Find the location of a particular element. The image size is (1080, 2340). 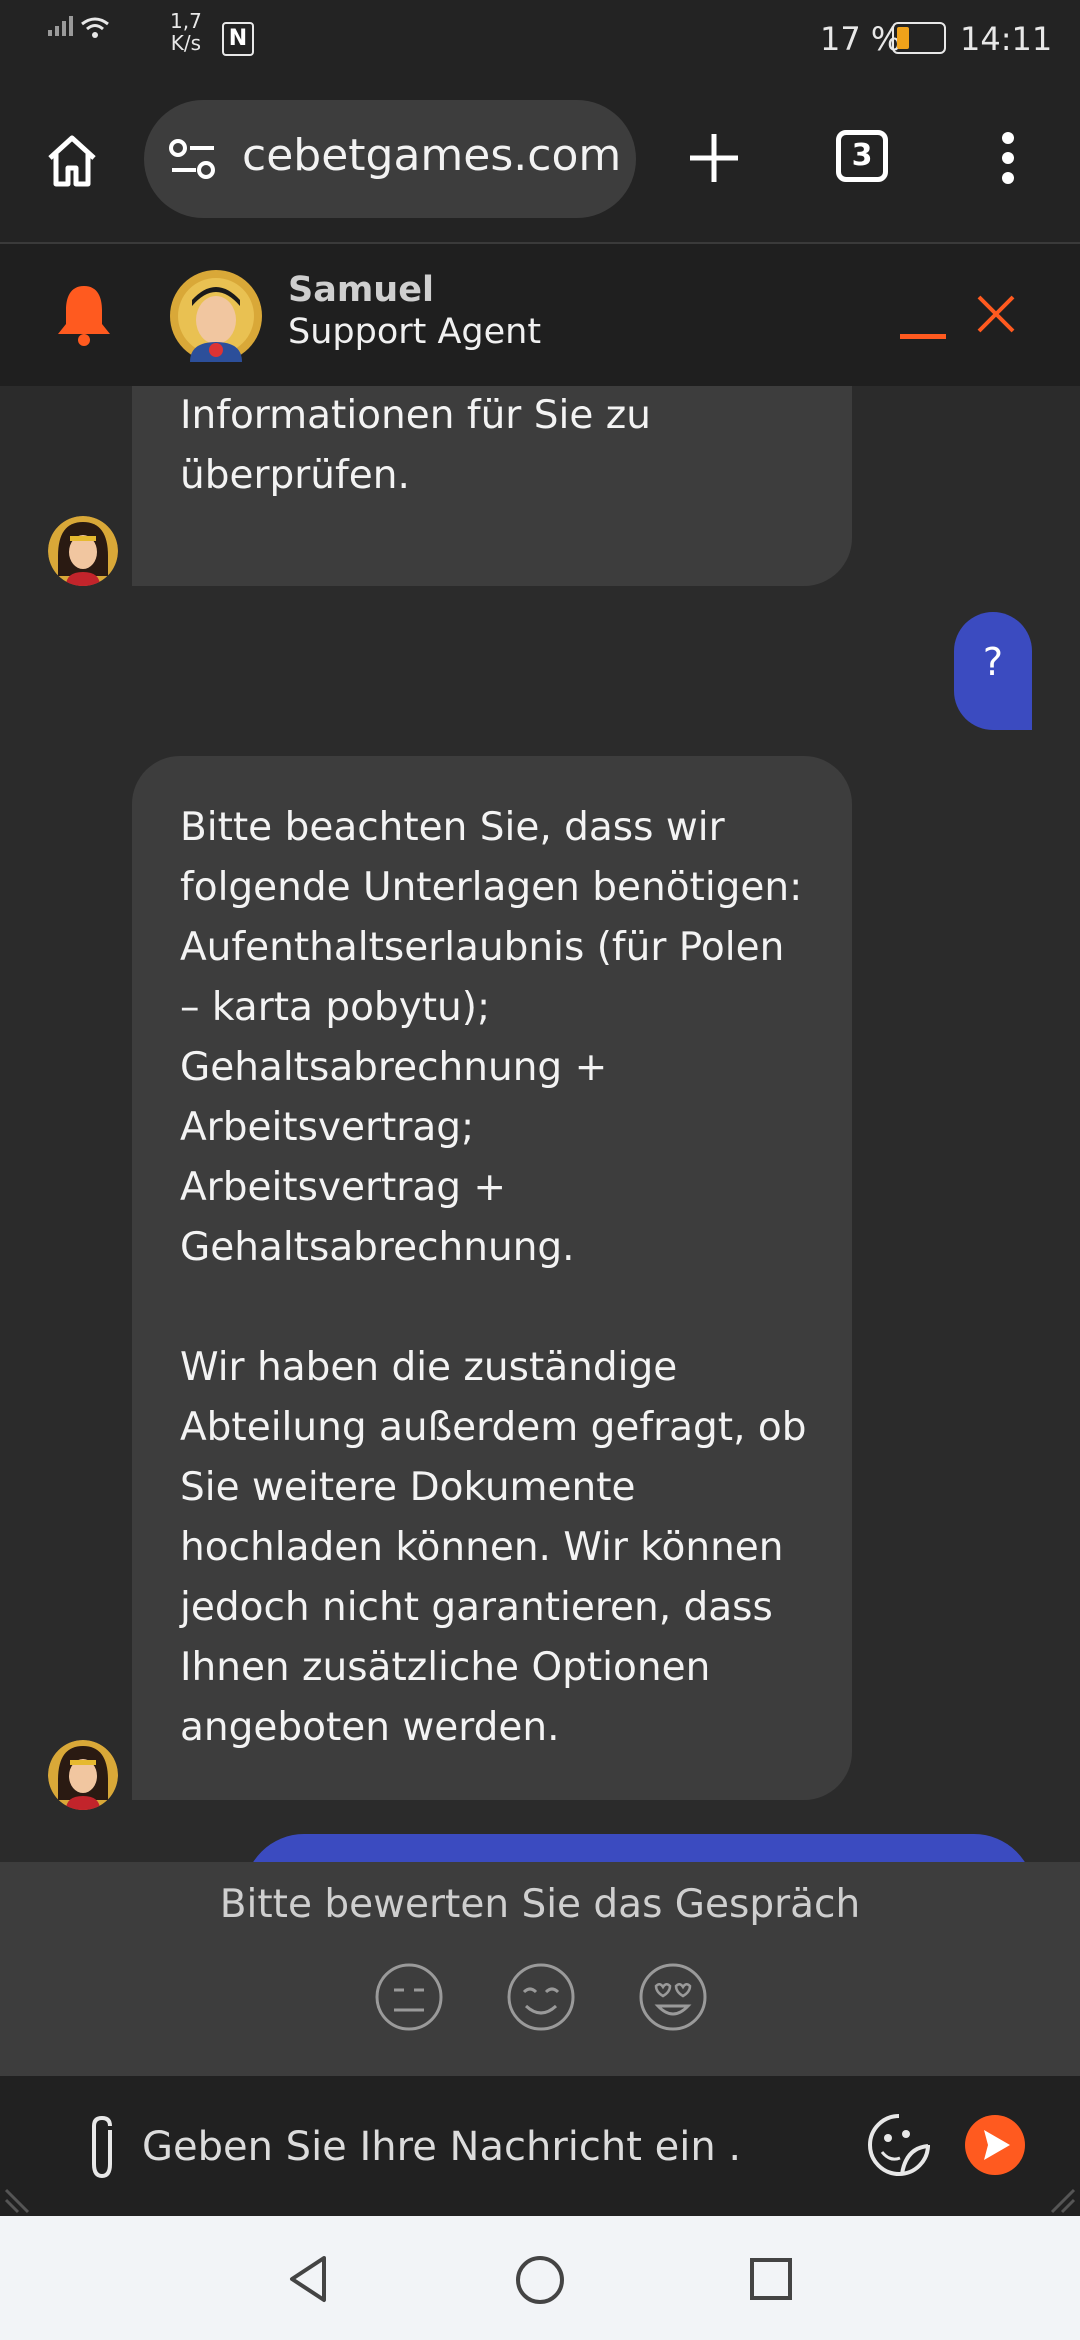

bell-icon is located at coordinates (84, 314).